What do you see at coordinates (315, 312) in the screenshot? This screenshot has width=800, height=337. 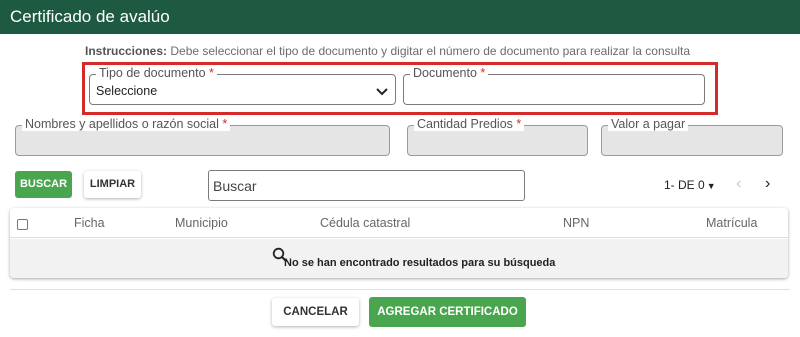 I see `cancel-button: CANCELAR` at bounding box center [315, 312].